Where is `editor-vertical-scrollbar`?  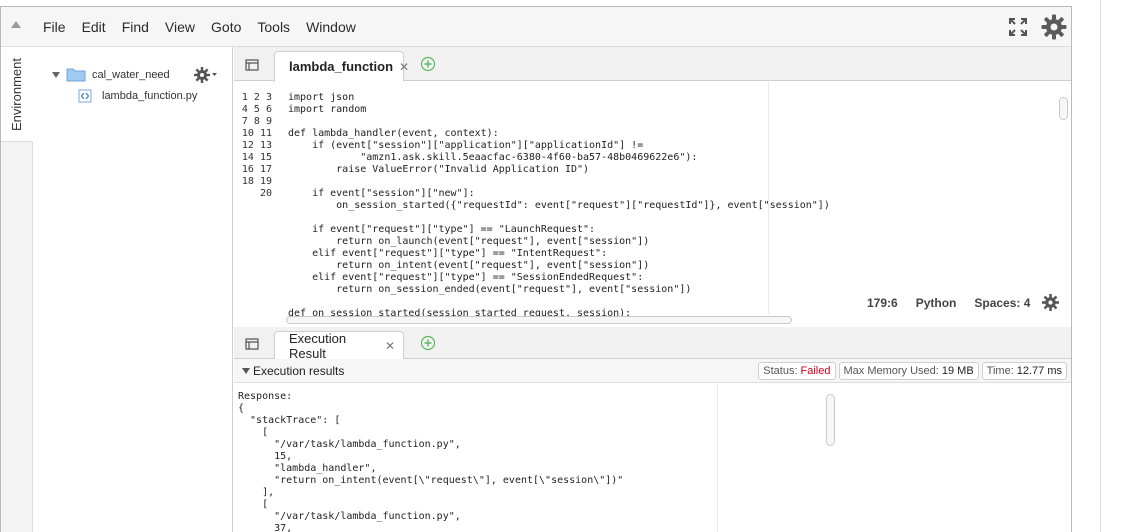 editor-vertical-scrollbar is located at coordinates (1063, 108).